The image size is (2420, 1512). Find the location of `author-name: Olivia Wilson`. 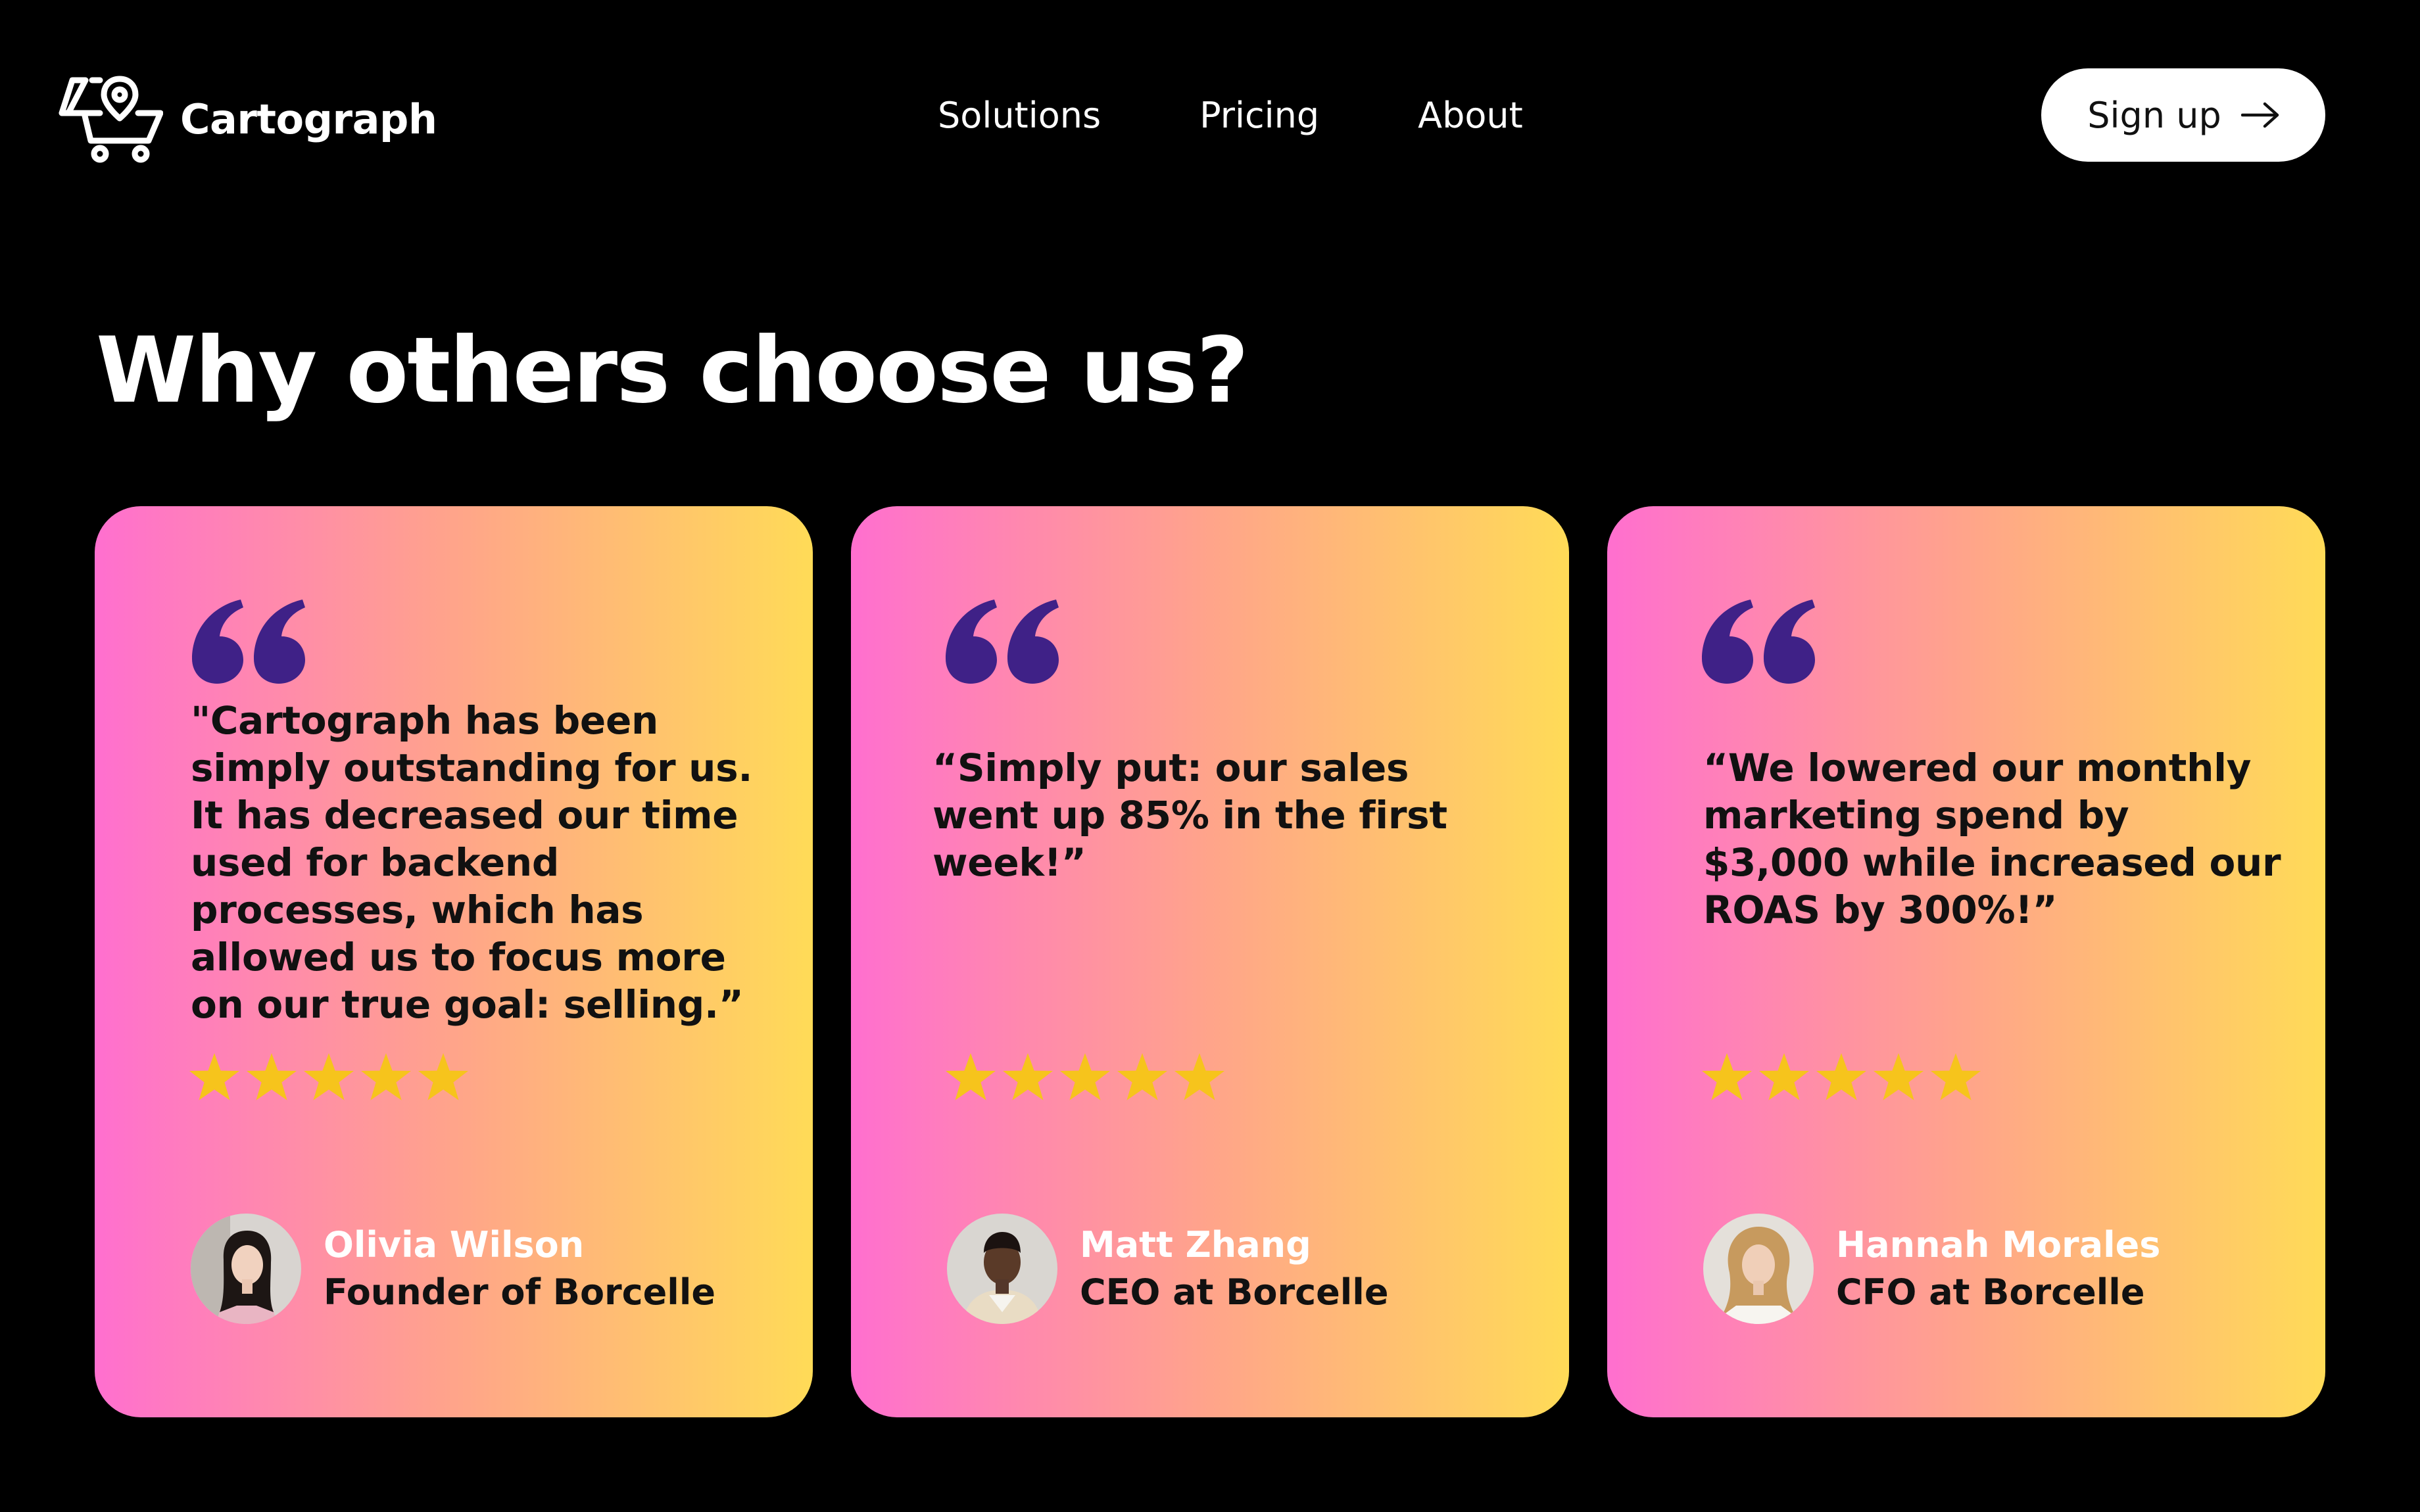

author-name: Olivia Wilson is located at coordinates (455, 1244).